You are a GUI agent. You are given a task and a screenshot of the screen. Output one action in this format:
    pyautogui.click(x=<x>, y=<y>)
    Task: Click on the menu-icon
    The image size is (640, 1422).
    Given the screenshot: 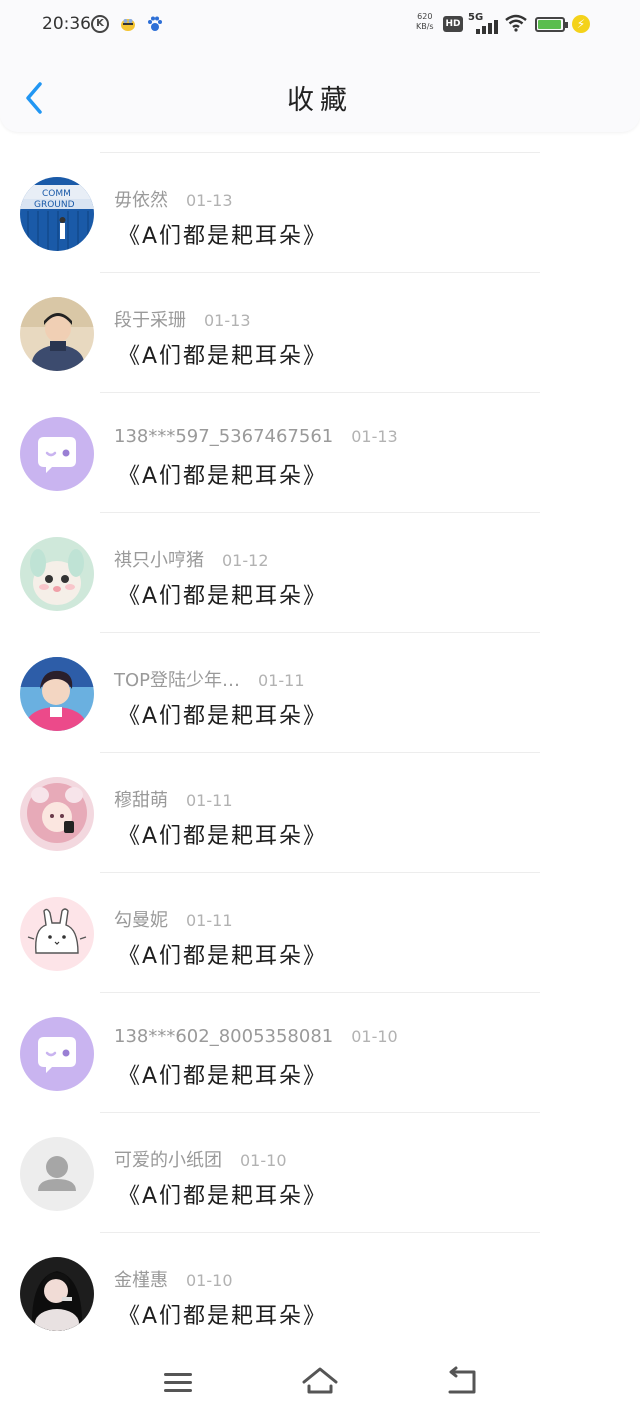 What is the action you would take?
    pyautogui.click(x=178, y=1382)
    